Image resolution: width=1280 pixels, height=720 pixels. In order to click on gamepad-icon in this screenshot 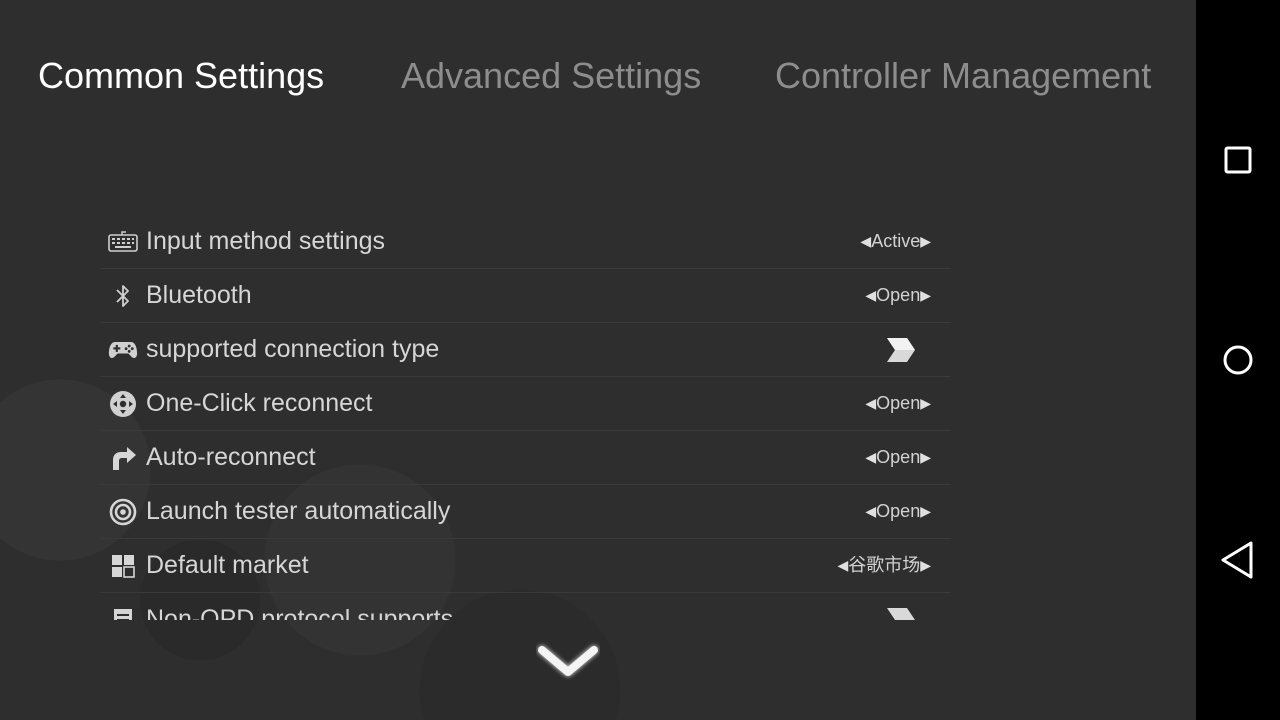, I will do `click(123, 350)`.